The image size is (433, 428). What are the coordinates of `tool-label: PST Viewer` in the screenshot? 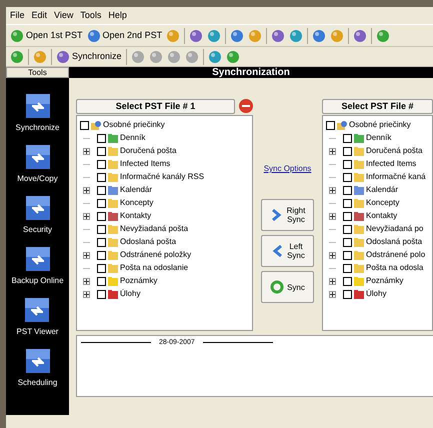 It's located at (37, 332).